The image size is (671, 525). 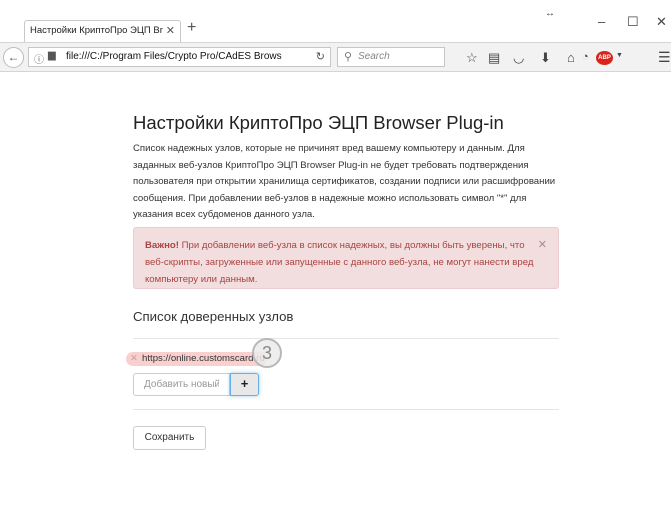 I want to click on reading-list-icon: ▤, so click(x=494, y=58).